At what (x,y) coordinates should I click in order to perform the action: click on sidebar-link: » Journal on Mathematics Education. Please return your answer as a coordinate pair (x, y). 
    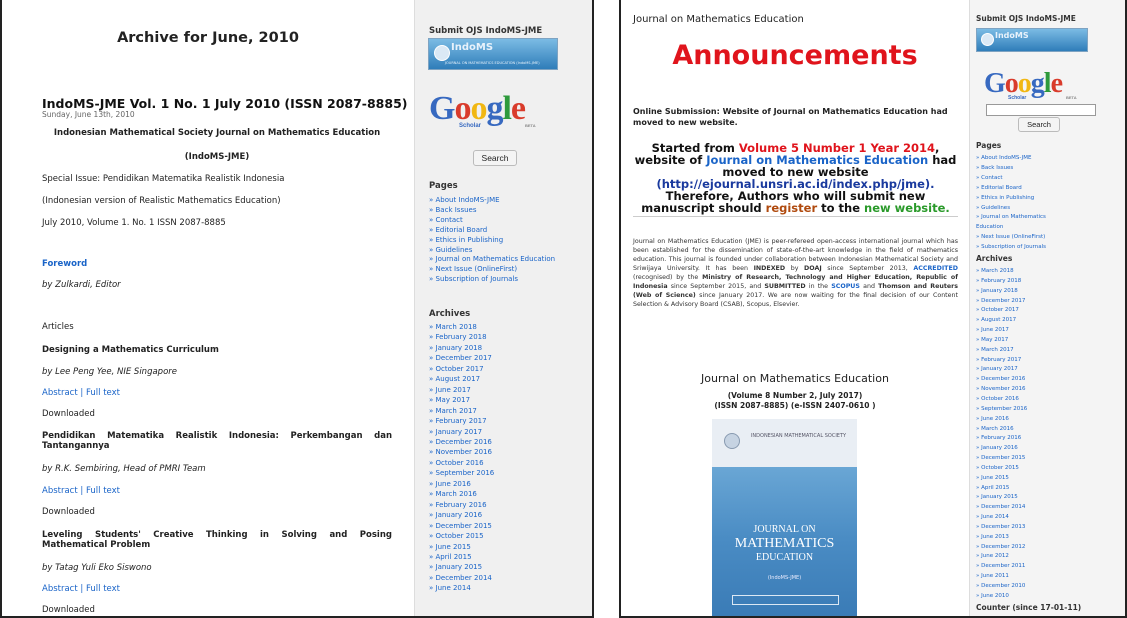
    Looking at the image, I should click on (492, 260).